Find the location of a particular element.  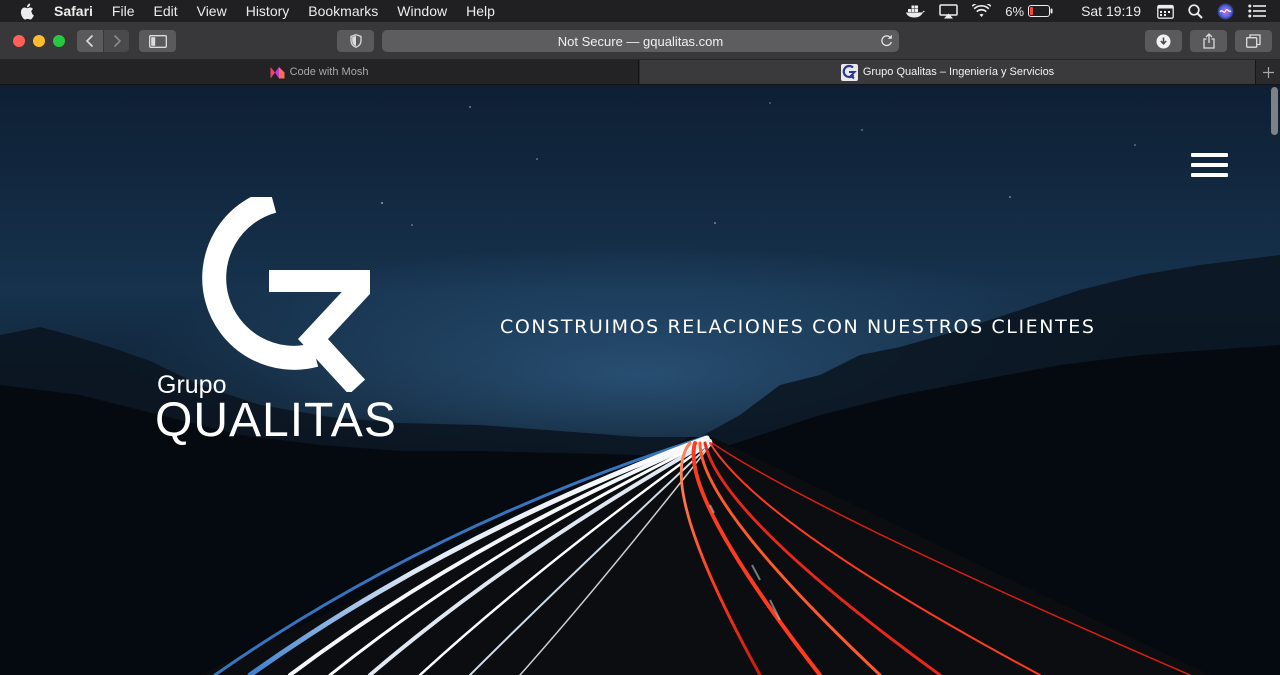

address-bar: Not Secure — gqualitas.com is located at coordinates (640, 41).